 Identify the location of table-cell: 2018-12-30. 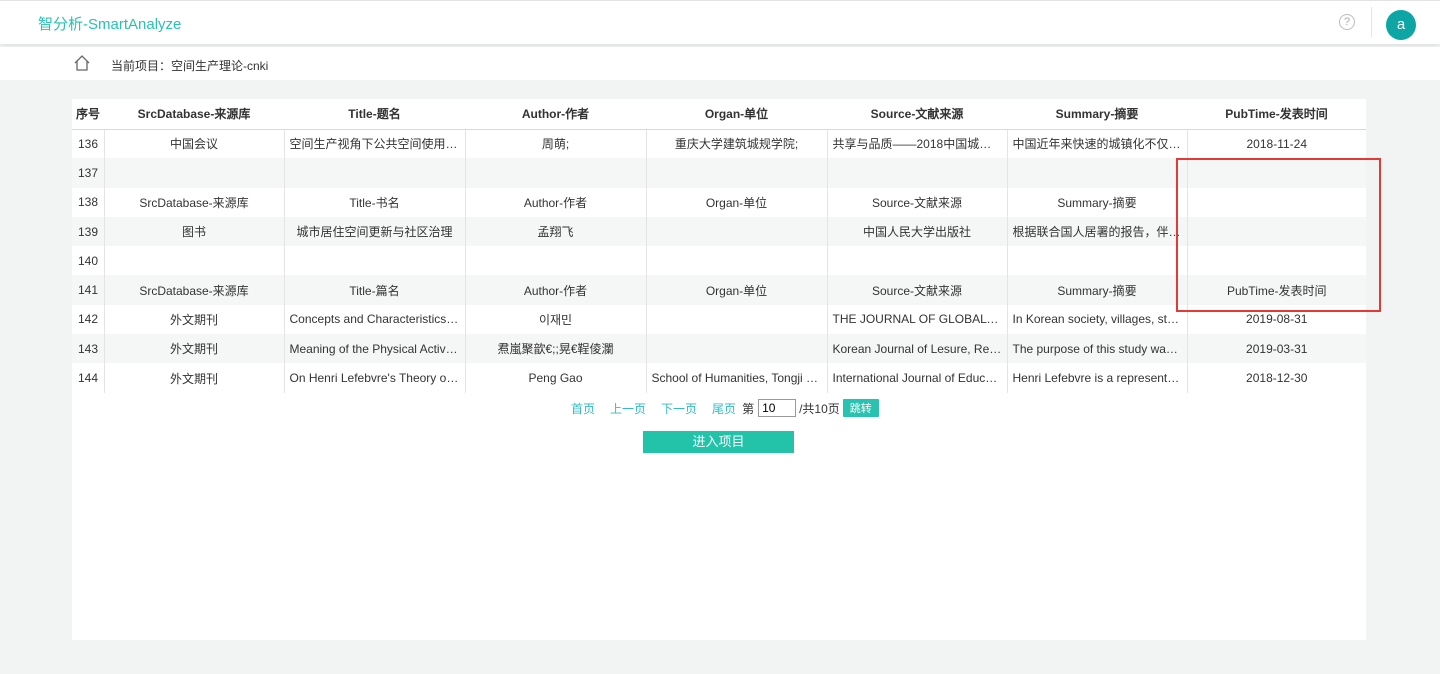
(1276, 378).